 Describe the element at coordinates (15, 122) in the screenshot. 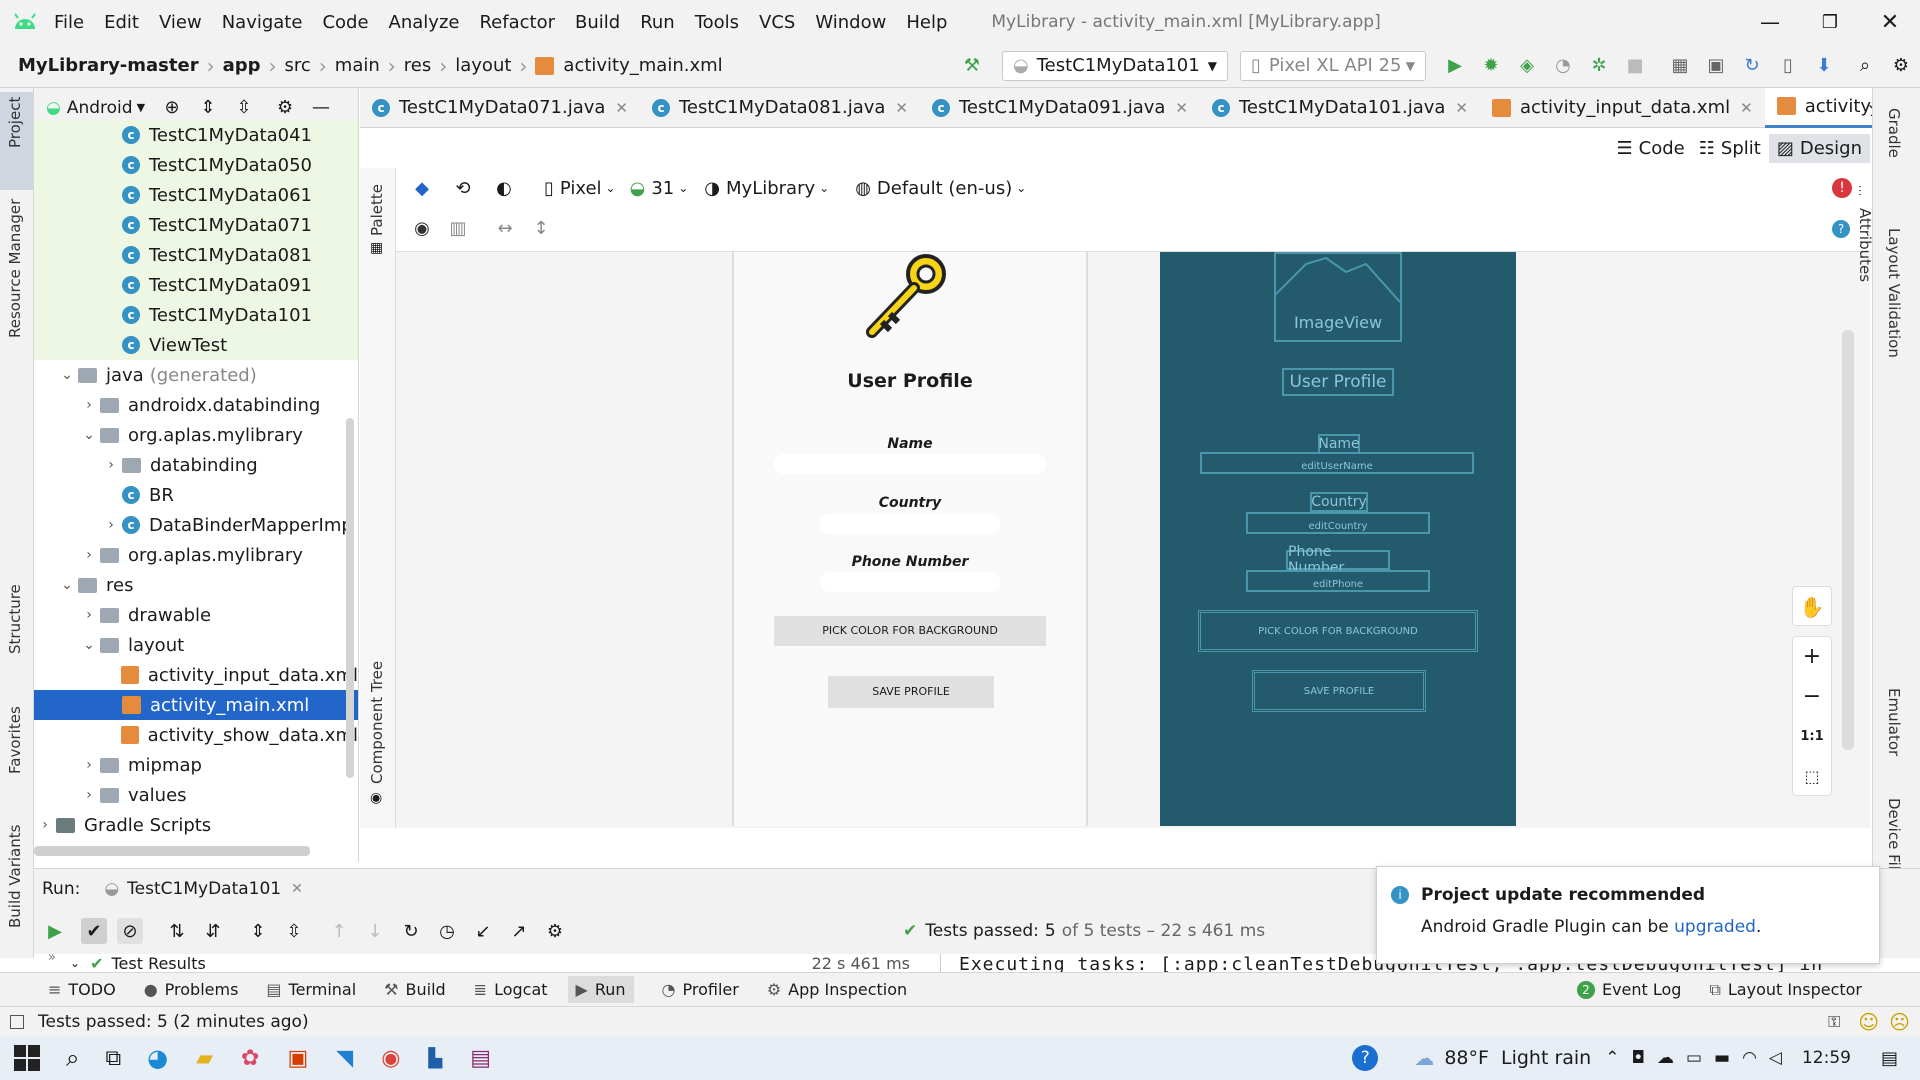

I see `project-tool-label: Project` at that location.